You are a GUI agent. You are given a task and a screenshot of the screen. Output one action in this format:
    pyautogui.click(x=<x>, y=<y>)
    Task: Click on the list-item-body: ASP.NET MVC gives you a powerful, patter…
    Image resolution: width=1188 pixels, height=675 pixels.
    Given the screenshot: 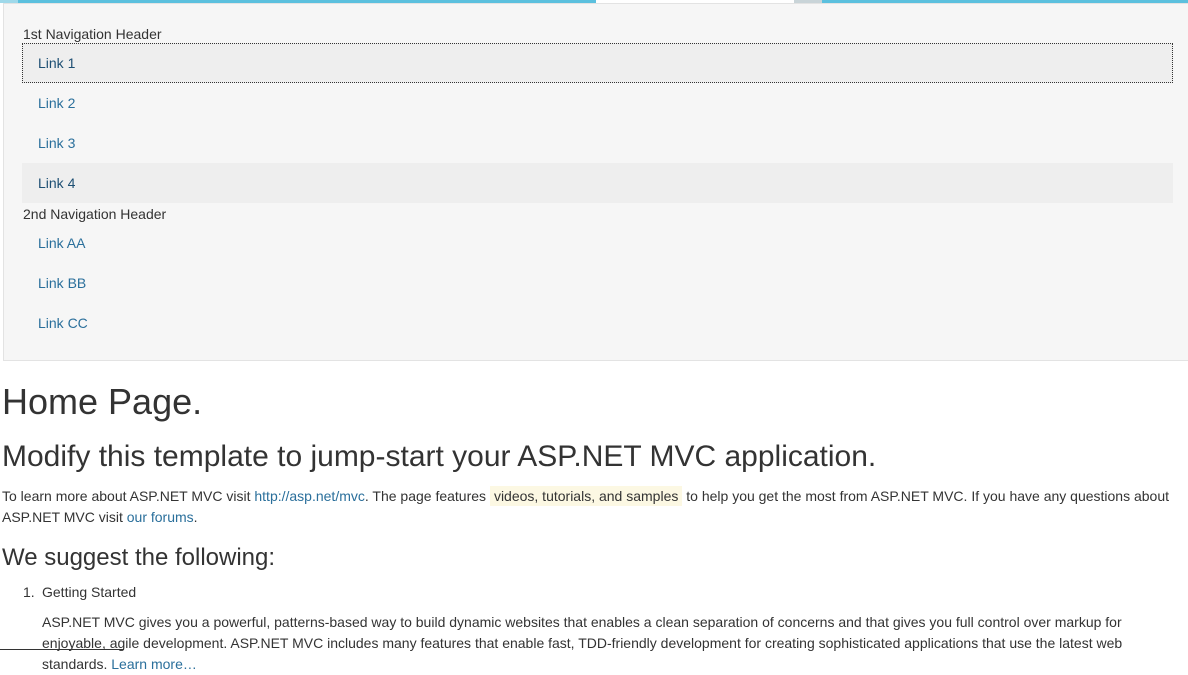 What is the action you would take?
    pyautogui.click(x=615, y=643)
    